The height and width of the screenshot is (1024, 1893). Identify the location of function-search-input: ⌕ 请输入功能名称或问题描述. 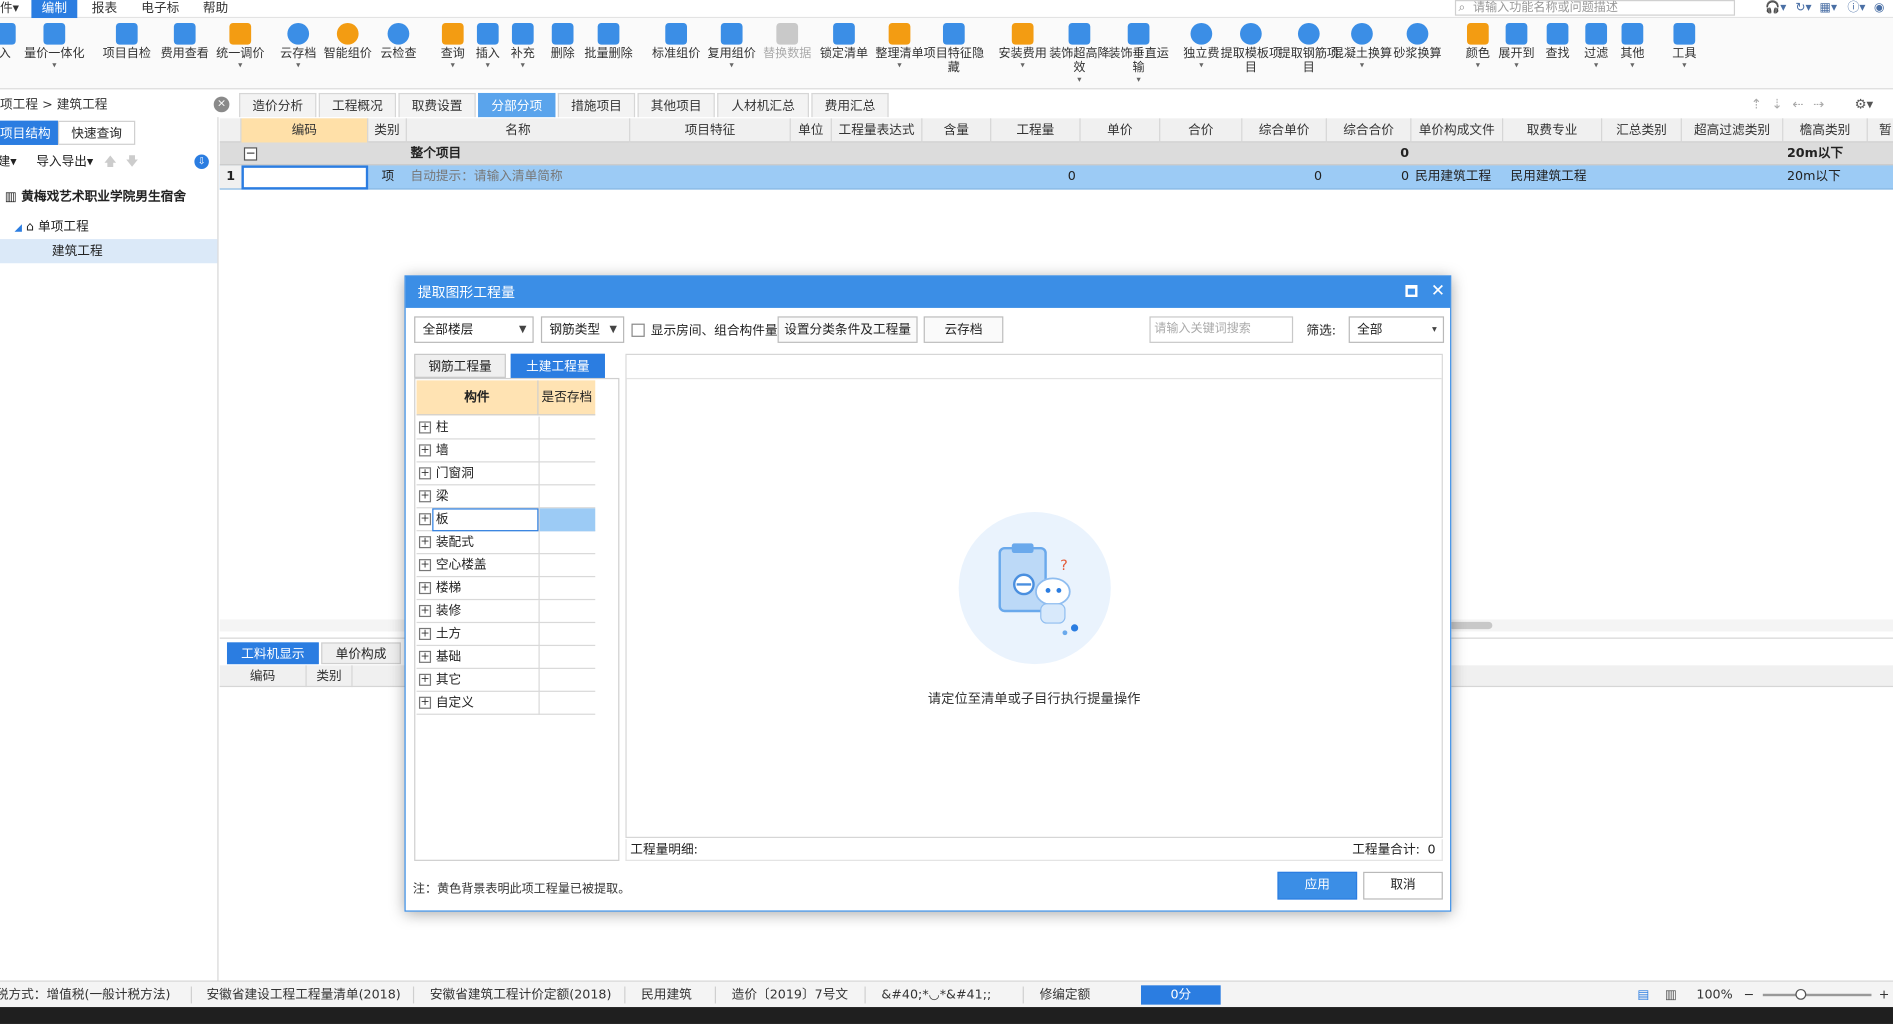
(1595, 8).